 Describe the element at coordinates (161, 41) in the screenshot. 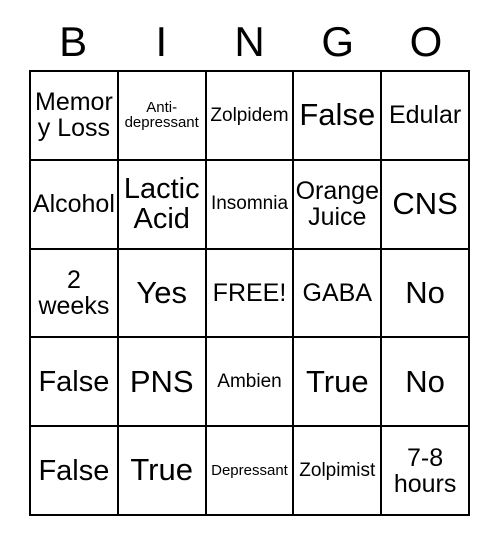

I see `bingo-header-letter-i: I` at that location.